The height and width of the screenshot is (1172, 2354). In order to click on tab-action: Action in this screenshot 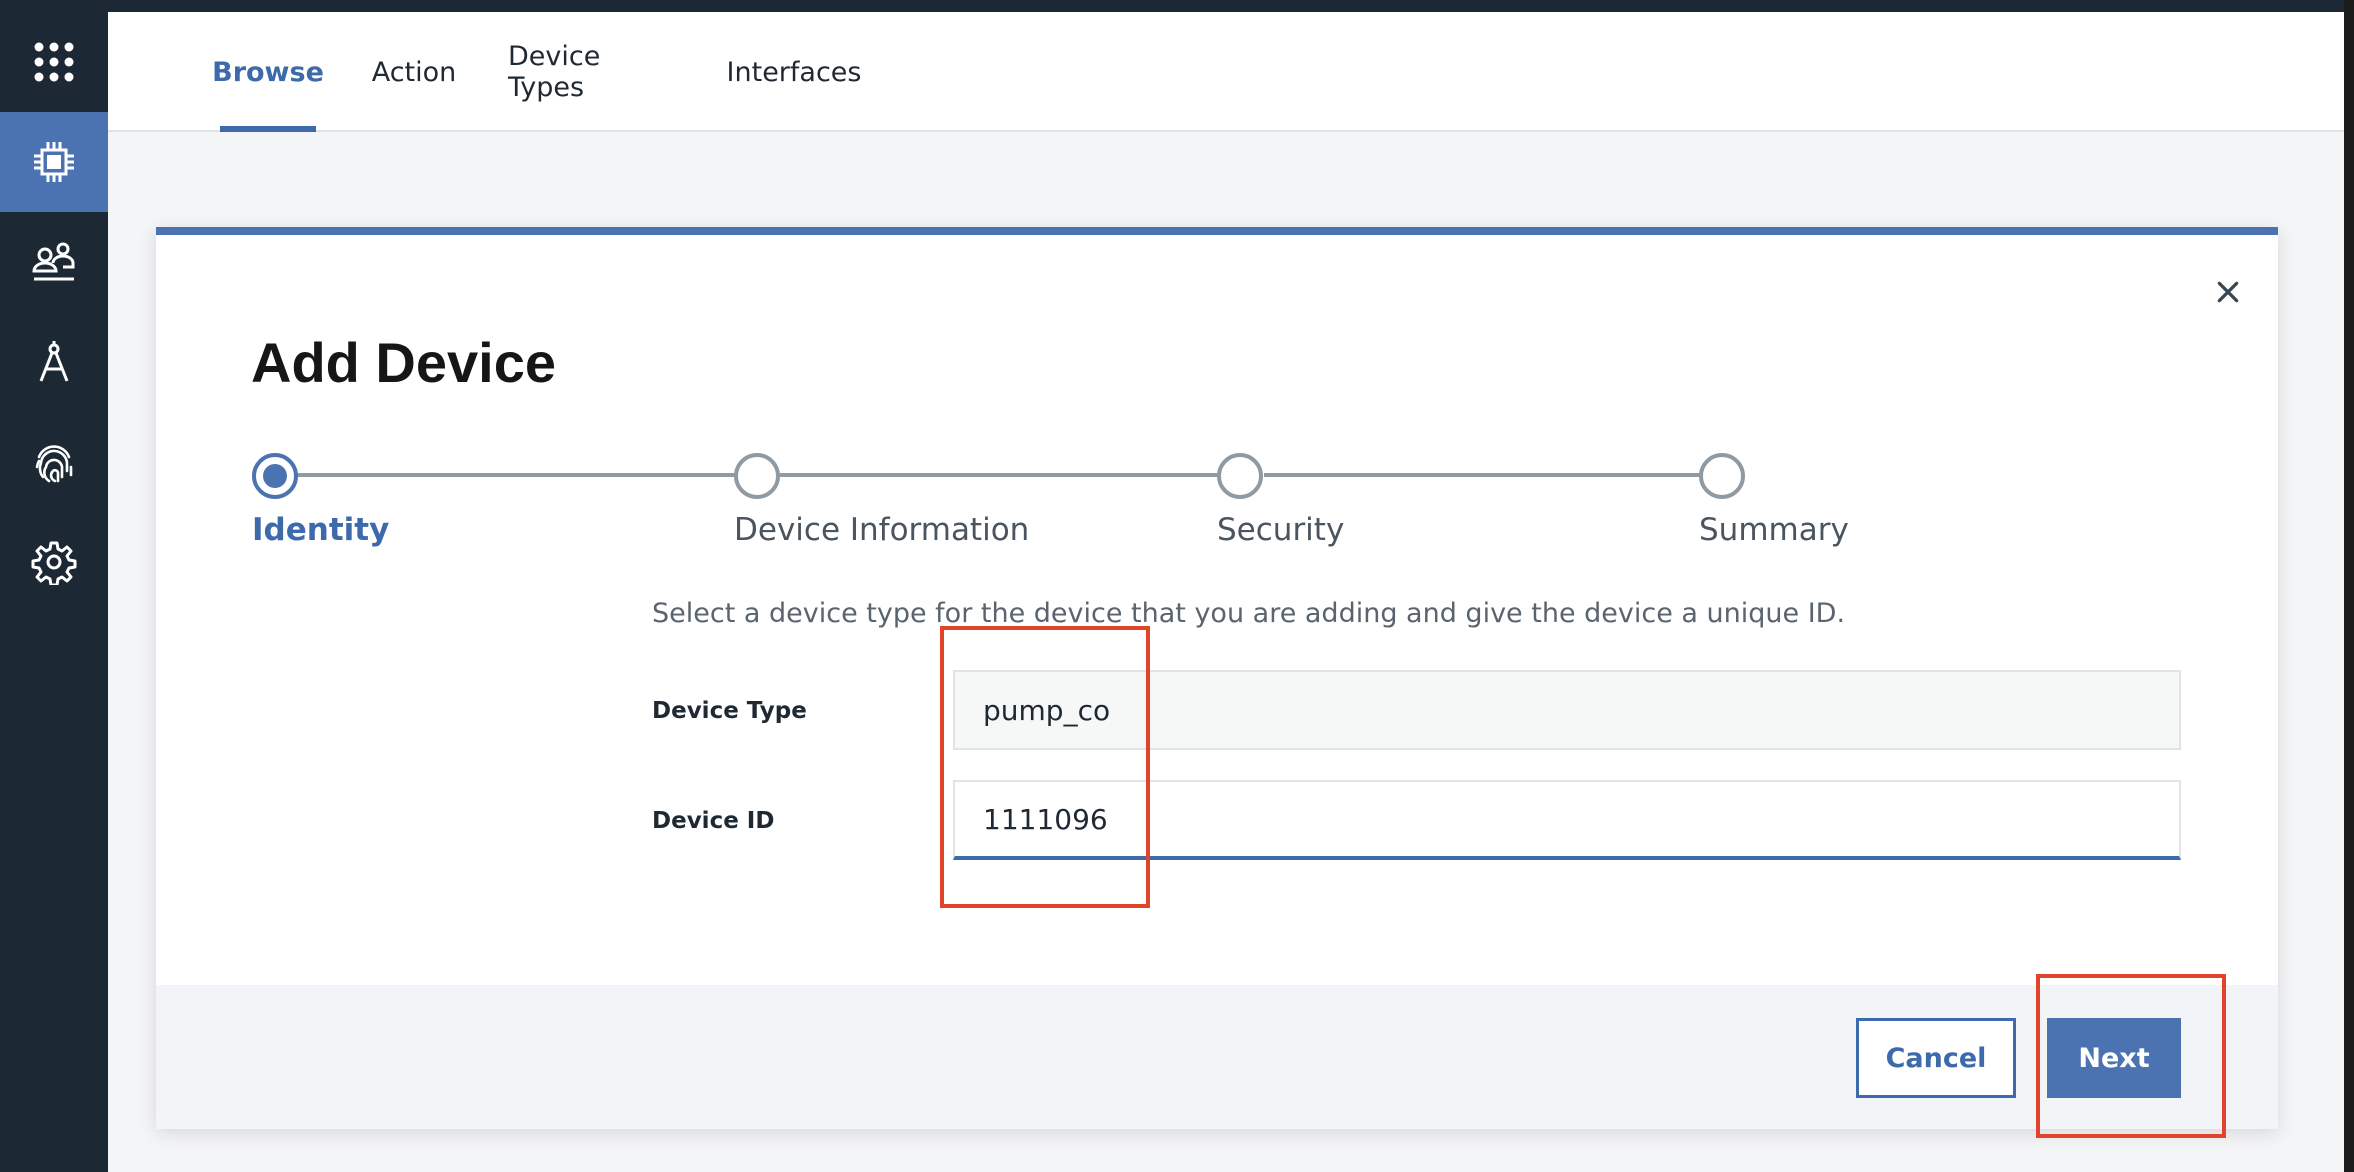, I will do `click(414, 72)`.